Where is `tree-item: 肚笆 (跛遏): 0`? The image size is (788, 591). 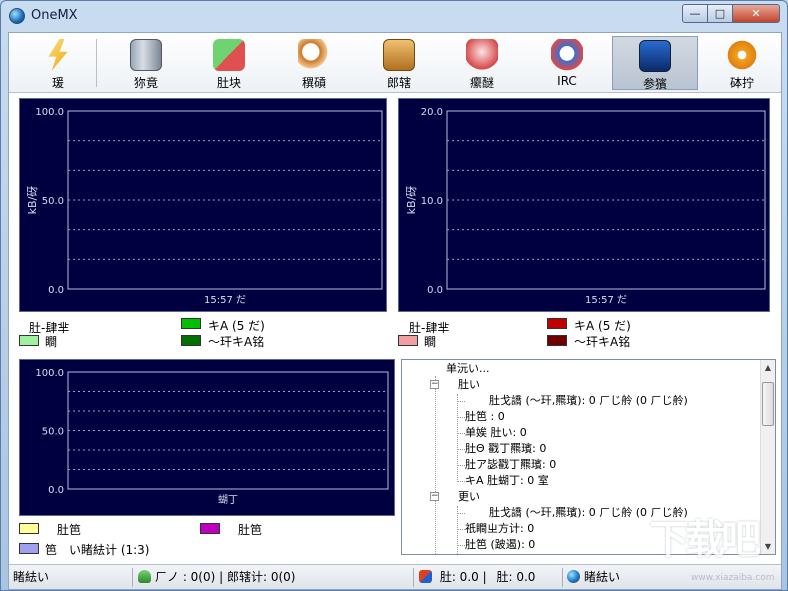
tree-item: 肚笆 (跛遏): 0 is located at coordinates (500, 545).